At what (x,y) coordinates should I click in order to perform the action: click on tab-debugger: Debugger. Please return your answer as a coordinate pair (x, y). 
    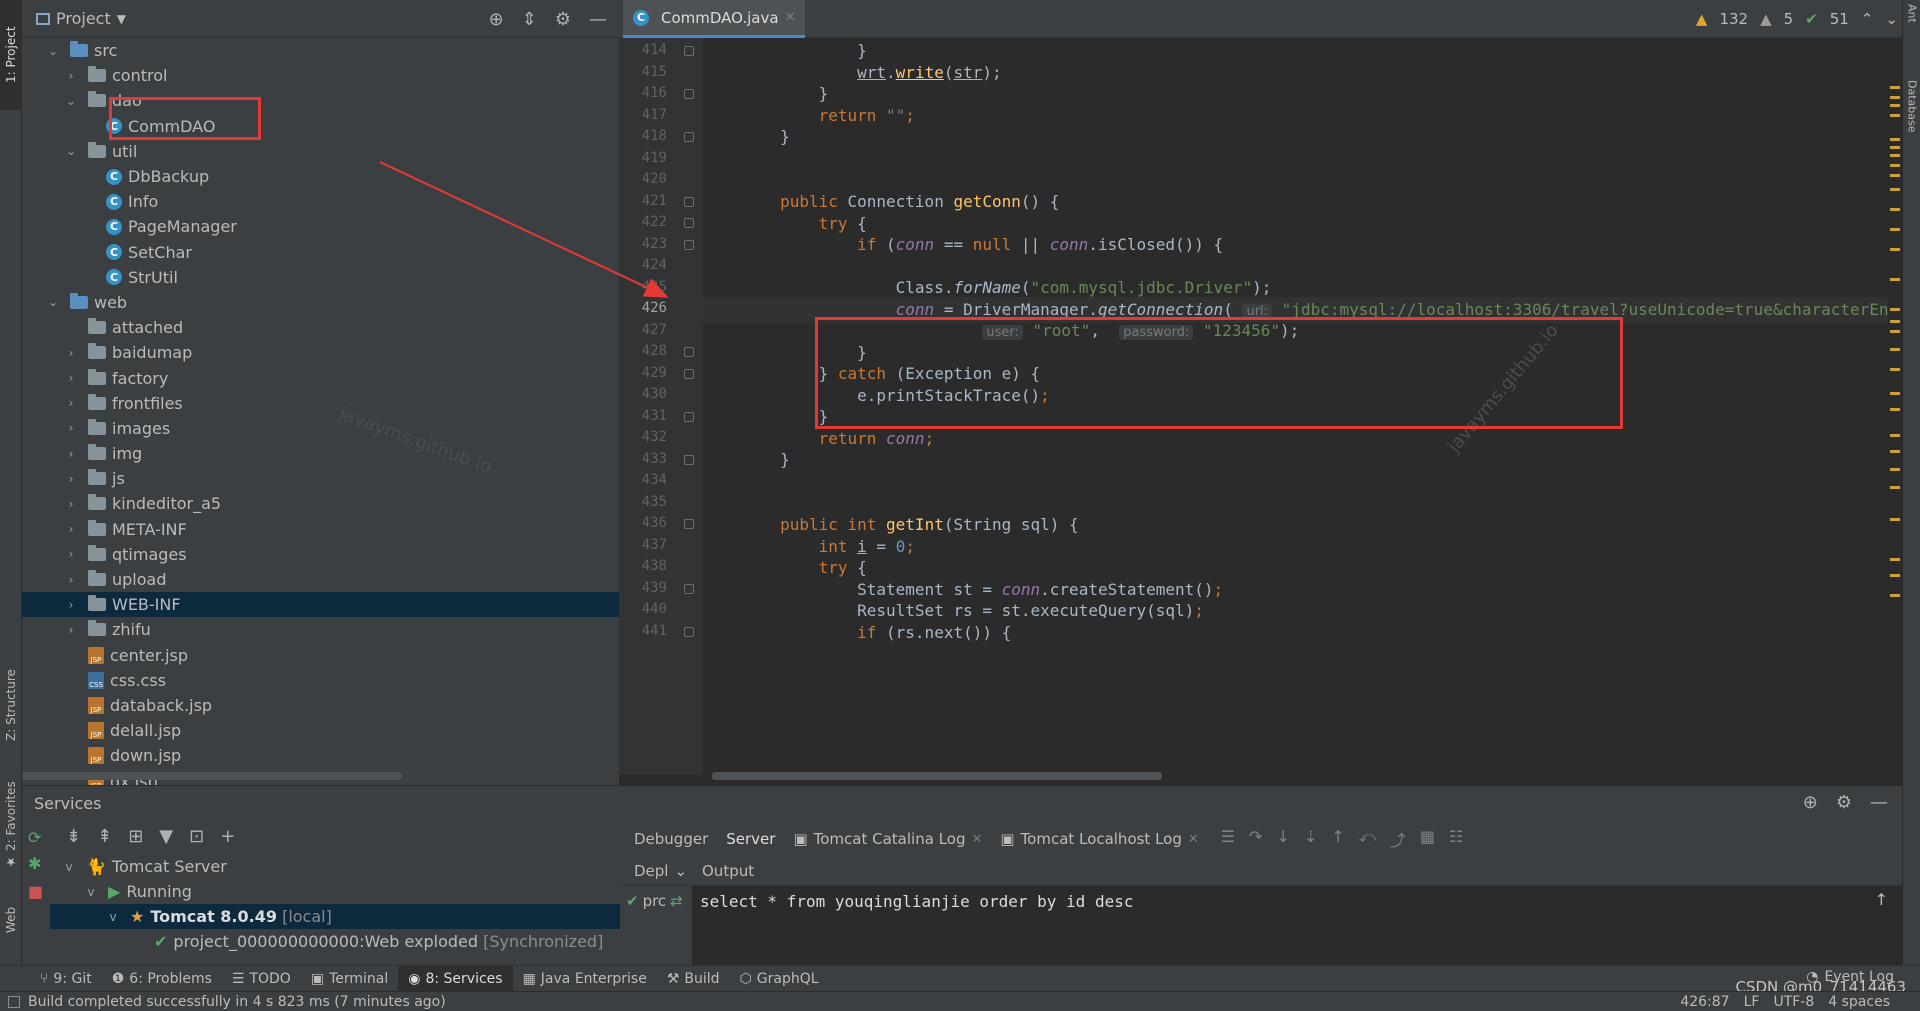
    Looking at the image, I should click on (671, 839).